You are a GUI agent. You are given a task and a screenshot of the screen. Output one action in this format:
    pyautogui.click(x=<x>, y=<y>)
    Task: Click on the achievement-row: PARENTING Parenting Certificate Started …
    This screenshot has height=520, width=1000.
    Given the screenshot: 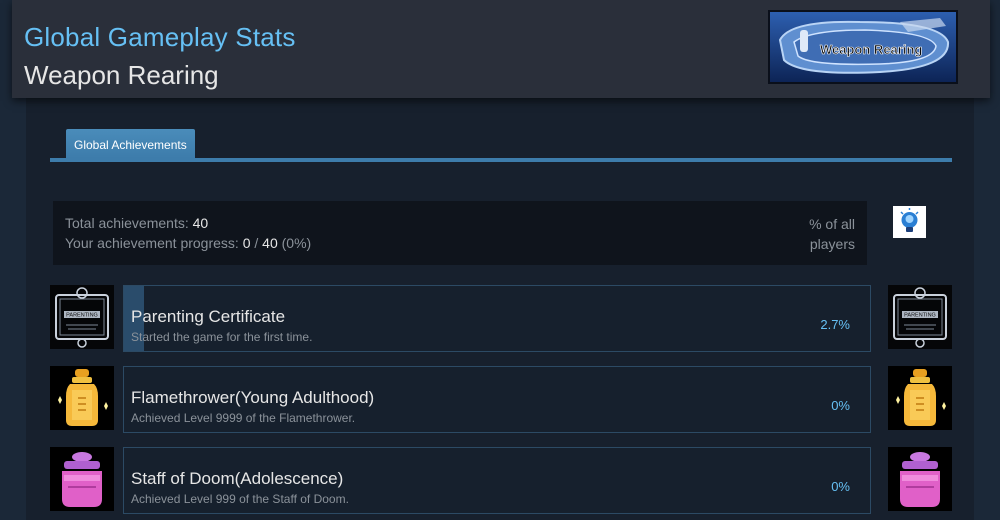 What is the action you would take?
    pyautogui.click(x=500, y=318)
    